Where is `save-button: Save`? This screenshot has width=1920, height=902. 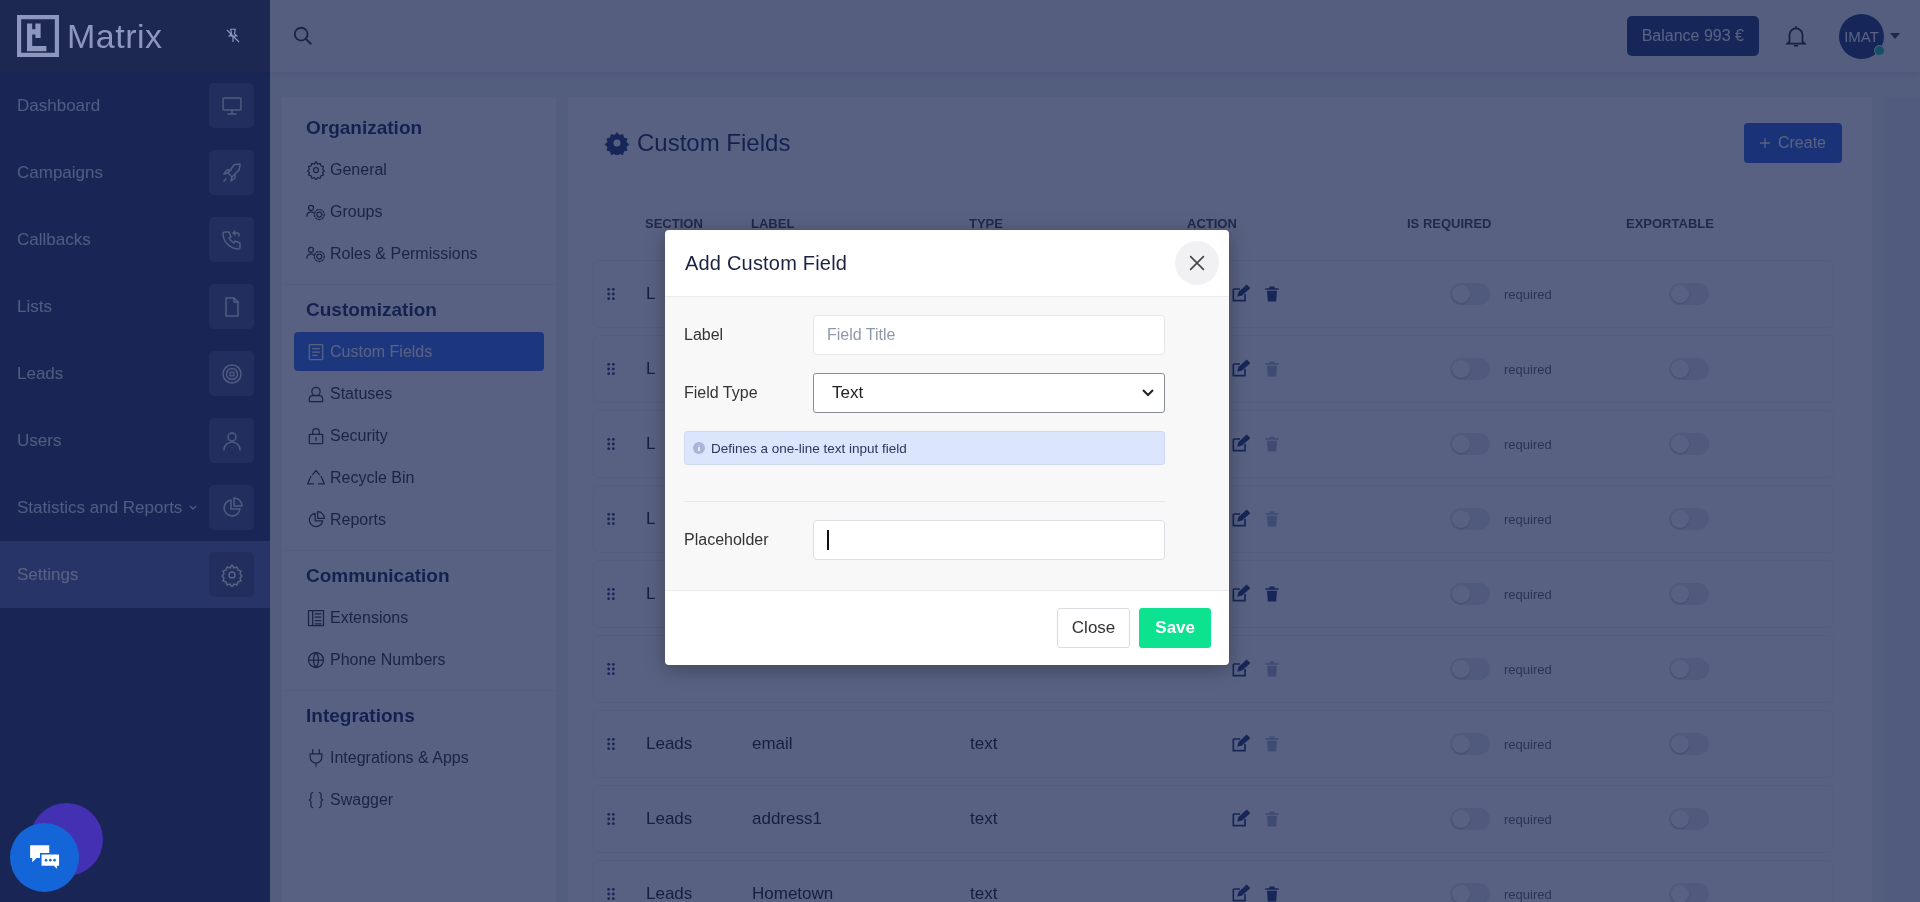 save-button: Save is located at coordinates (1175, 628).